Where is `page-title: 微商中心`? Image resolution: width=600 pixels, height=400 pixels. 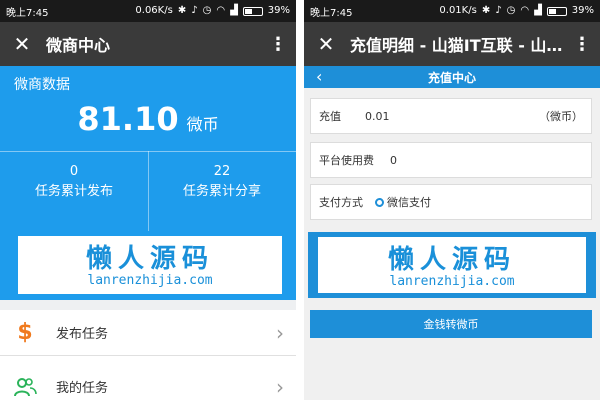 page-title: 微商中心 is located at coordinates (78, 45).